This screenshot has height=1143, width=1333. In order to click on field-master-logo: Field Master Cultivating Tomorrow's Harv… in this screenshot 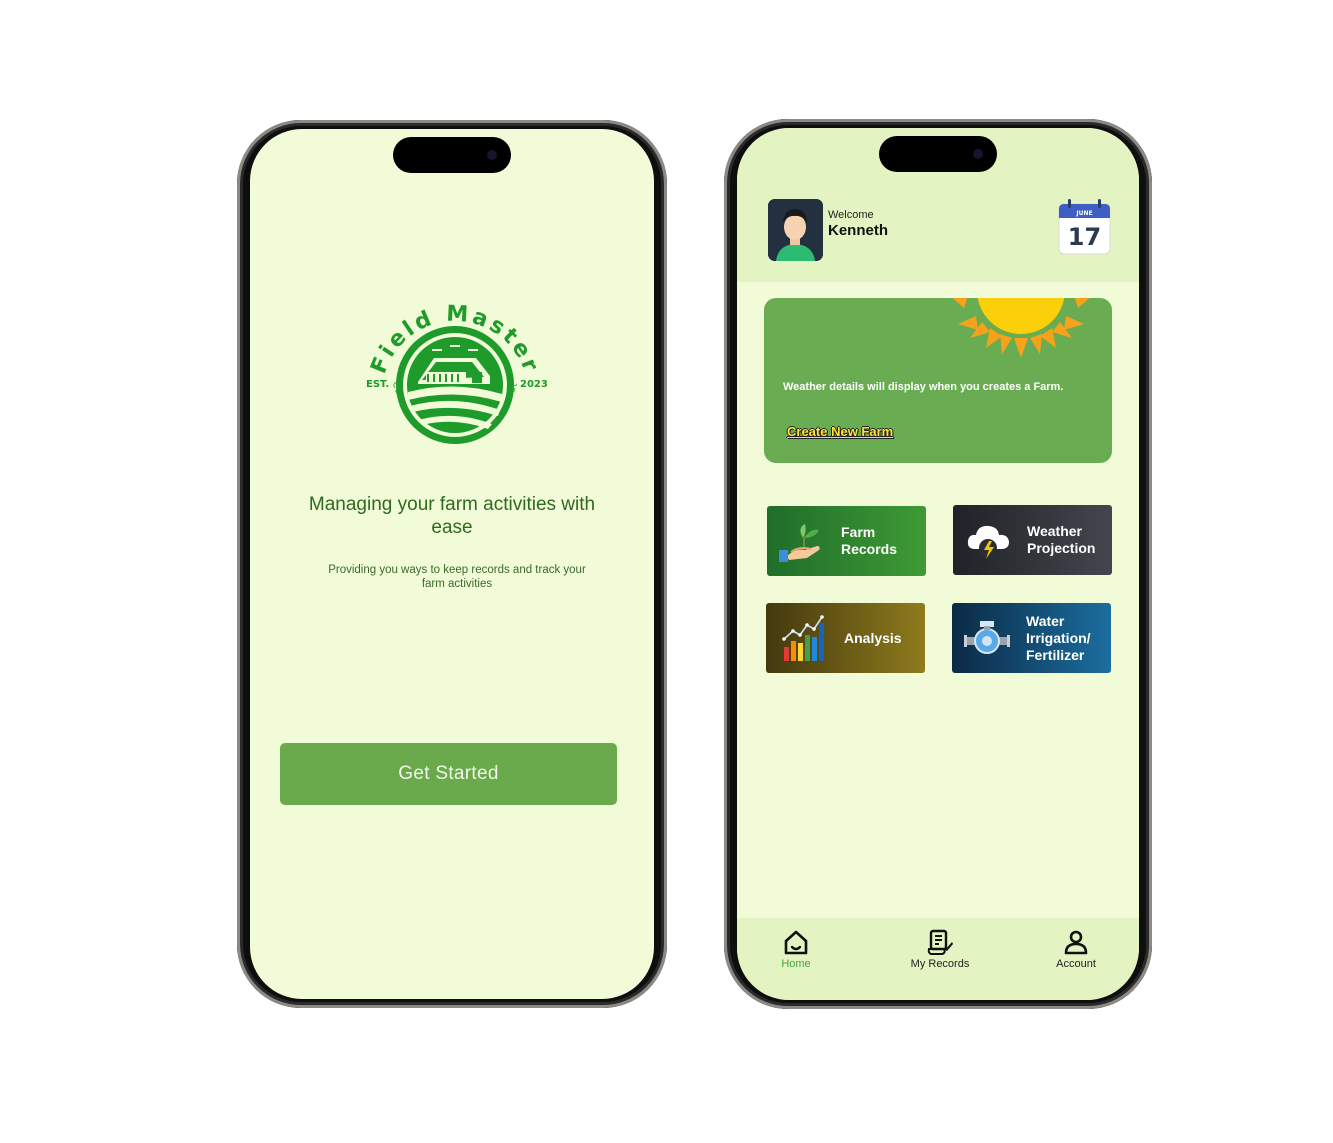, I will do `click(457, 373)`.